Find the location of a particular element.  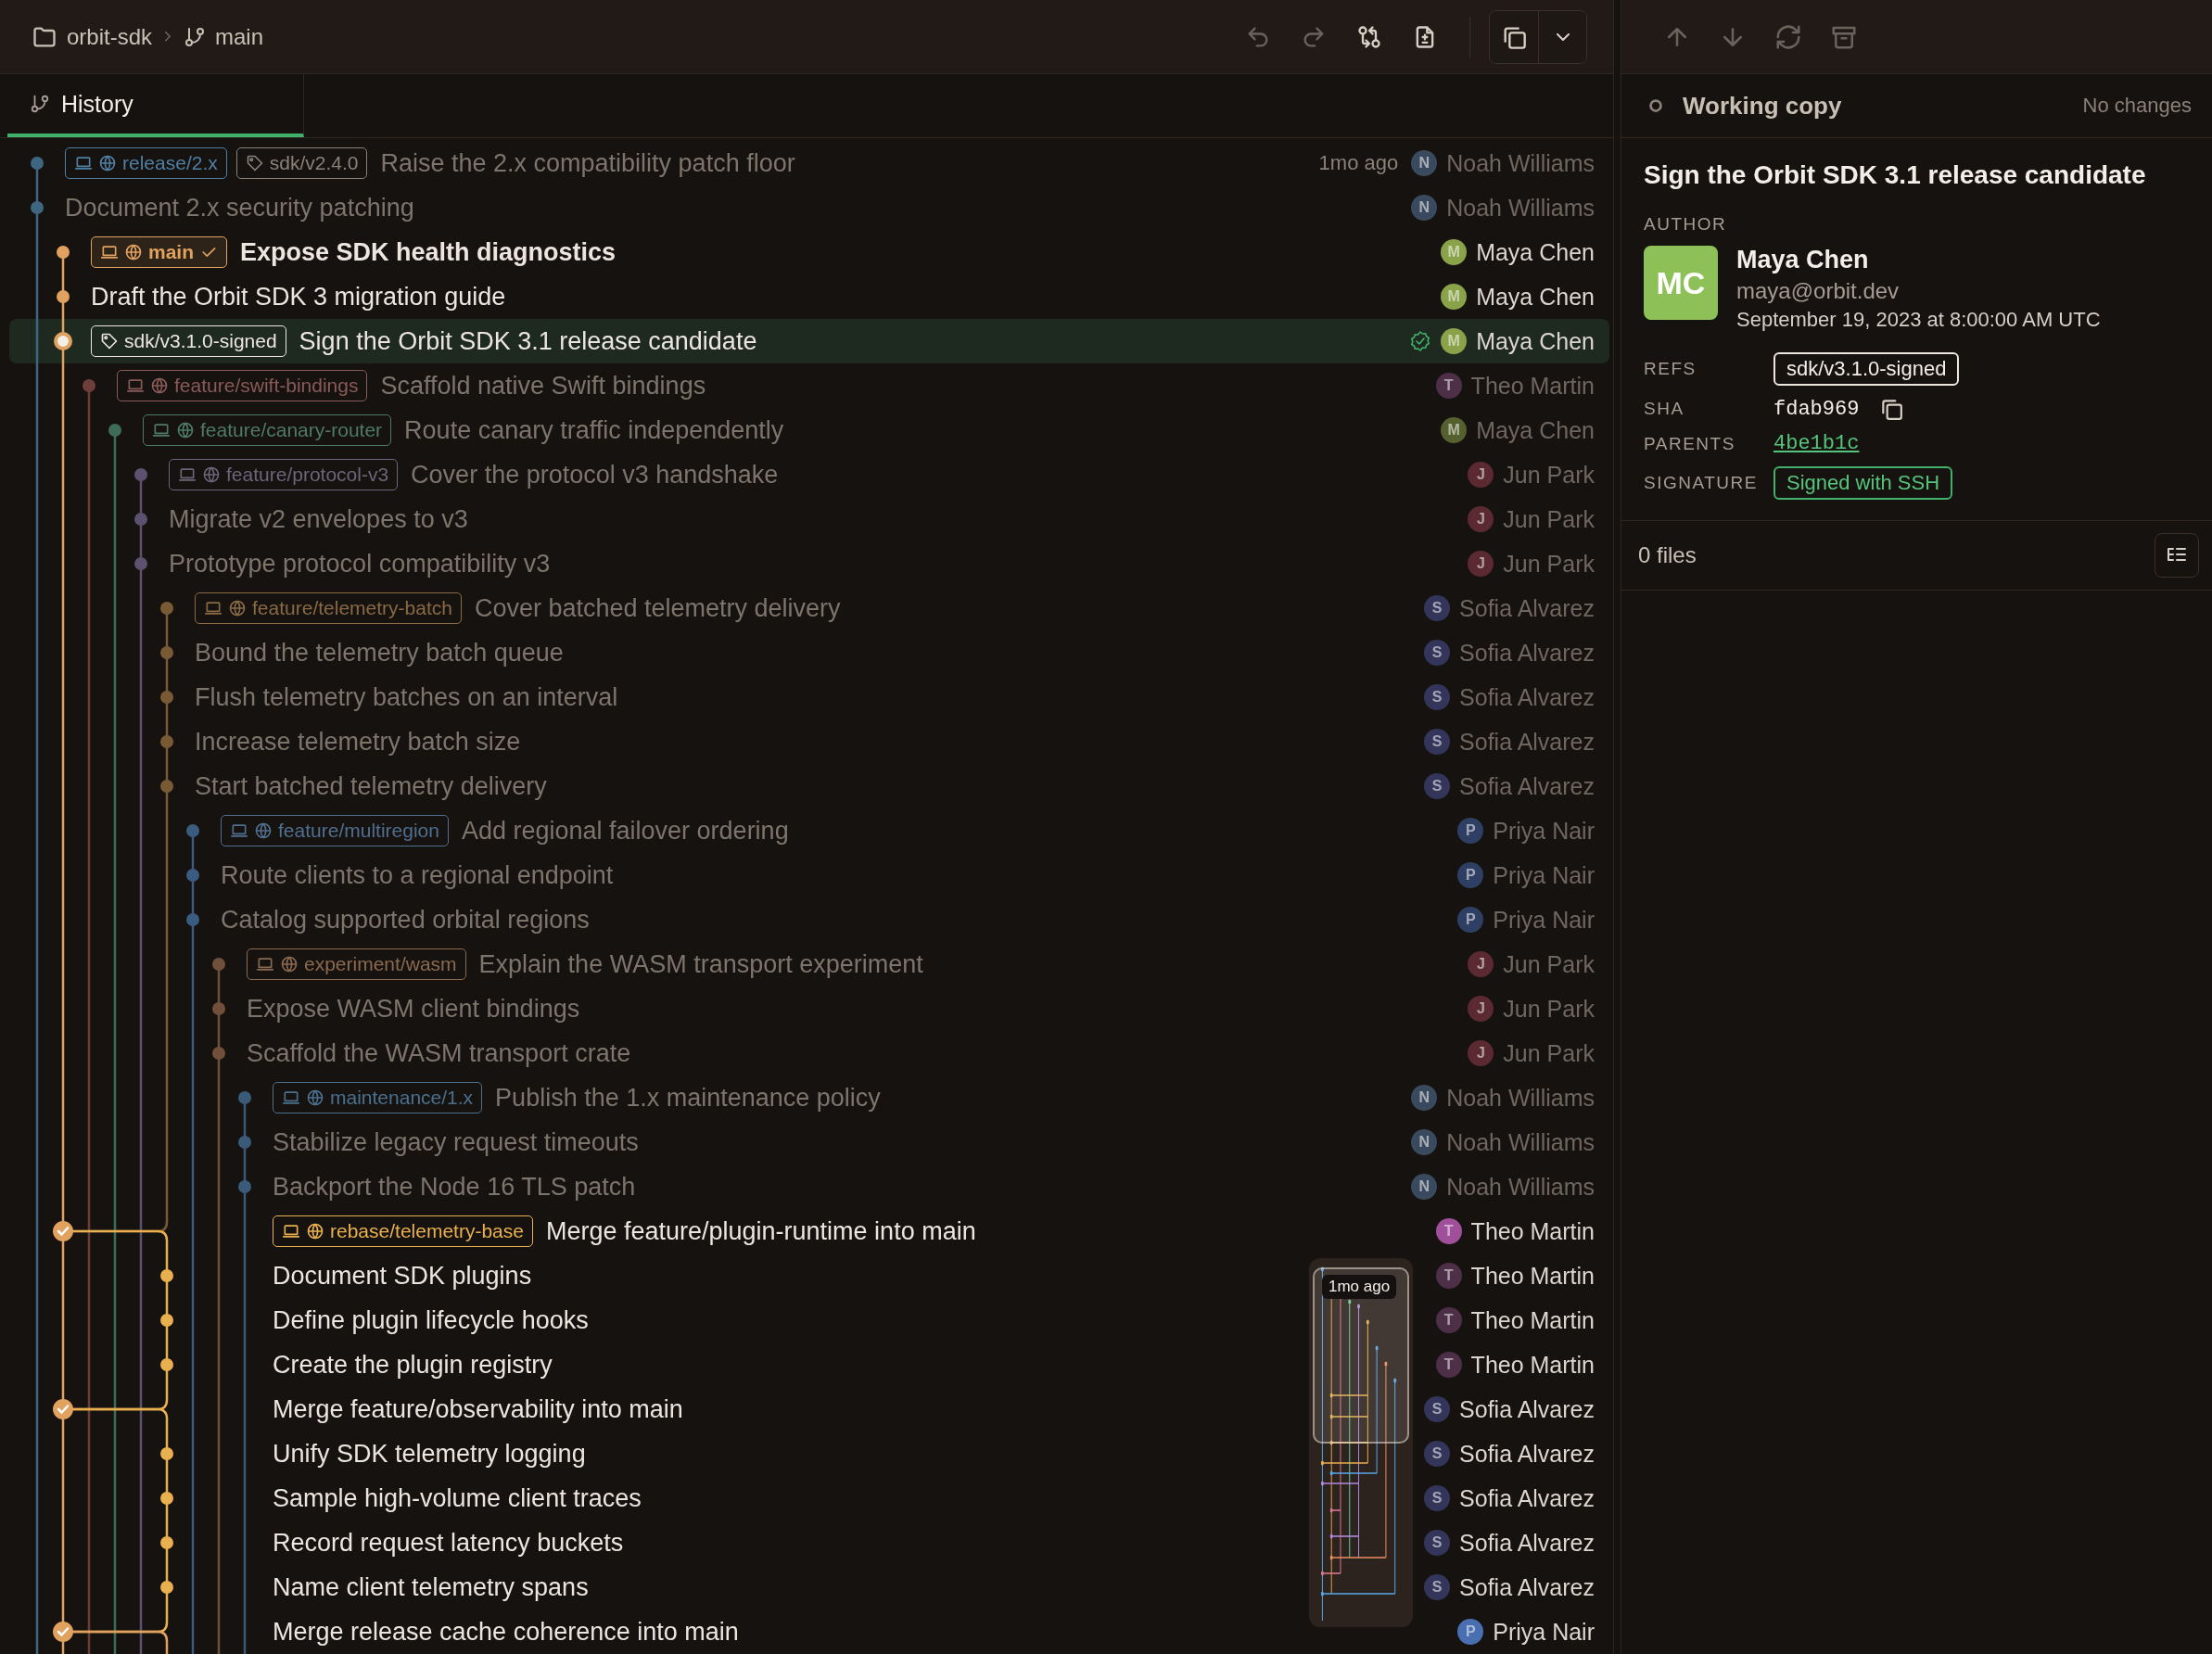

chevron-right-icon is located at coordinates (168, 37).